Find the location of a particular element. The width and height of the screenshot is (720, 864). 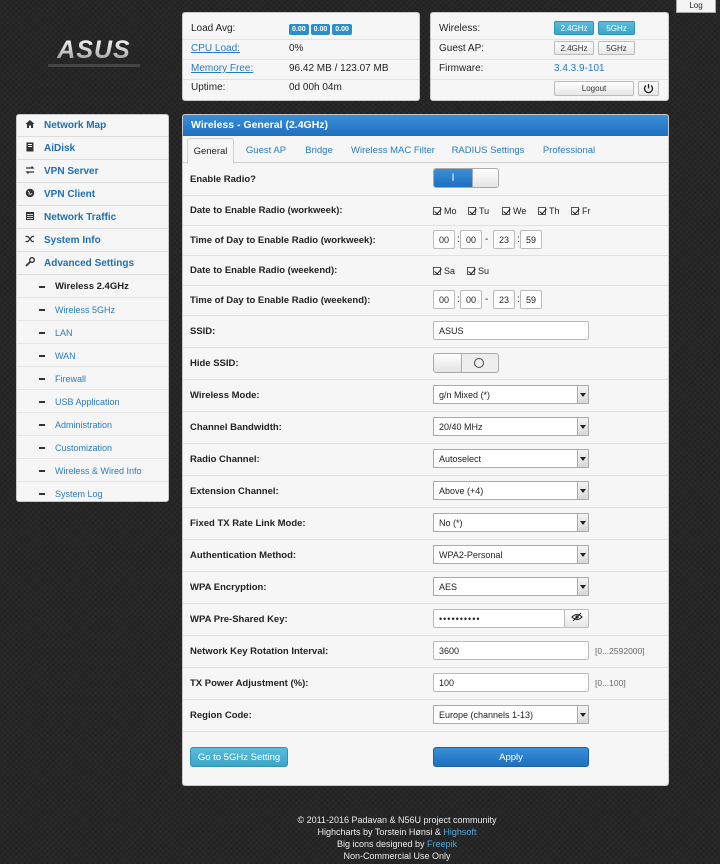

row-date-weekend: Date to Enable Radio (weekend): Sa Su is located at coordinates (425, 270).